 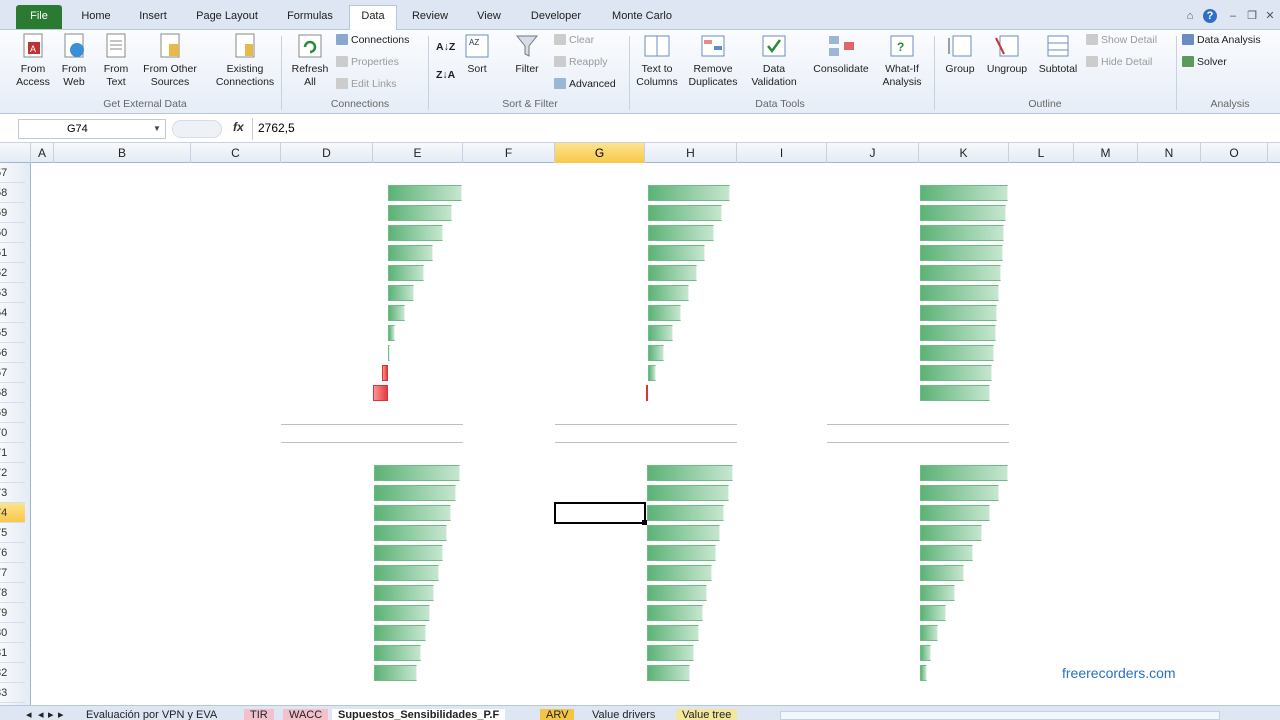 I want to click on first-sheet-icon: ◂, so click(x=29, y=714).